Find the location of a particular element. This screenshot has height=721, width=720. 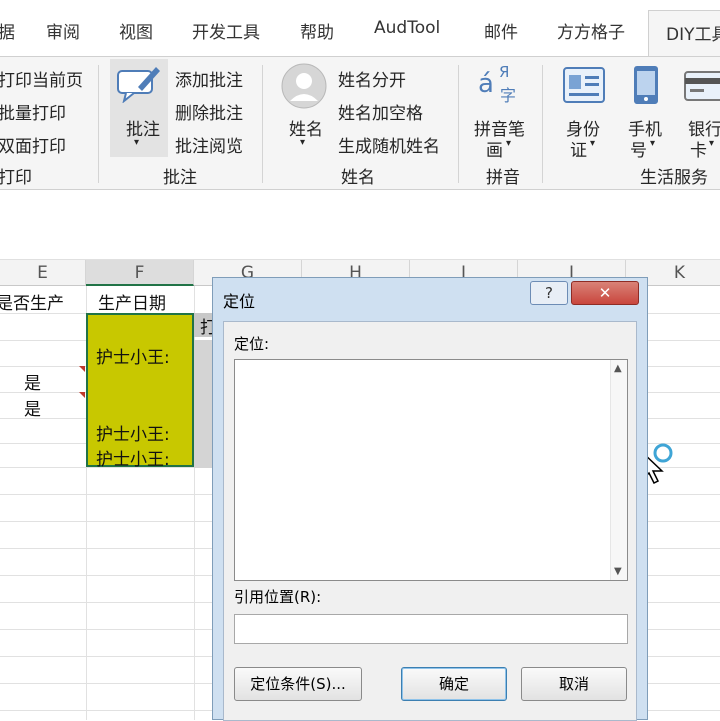

add-comment: 添加批注 is located at coordinates (209, 78).